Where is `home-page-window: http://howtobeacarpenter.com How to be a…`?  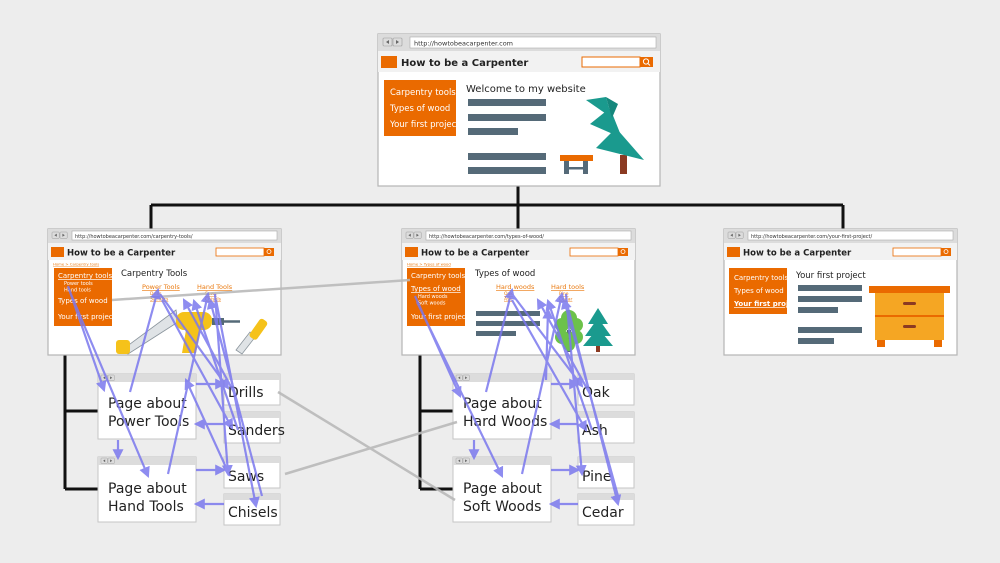
home-page-window: http://howtobeacarpenter.com How to be a… is located at coordinates (519, 110).